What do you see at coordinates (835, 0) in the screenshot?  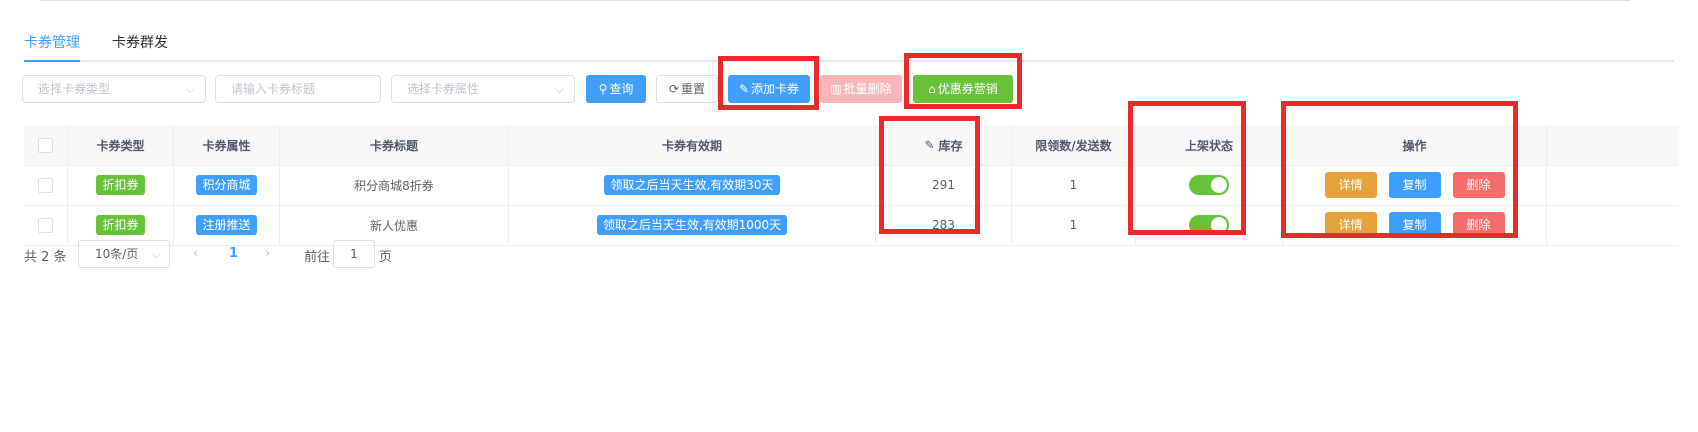 I see `top-divider` at bounding box center [835, 0].